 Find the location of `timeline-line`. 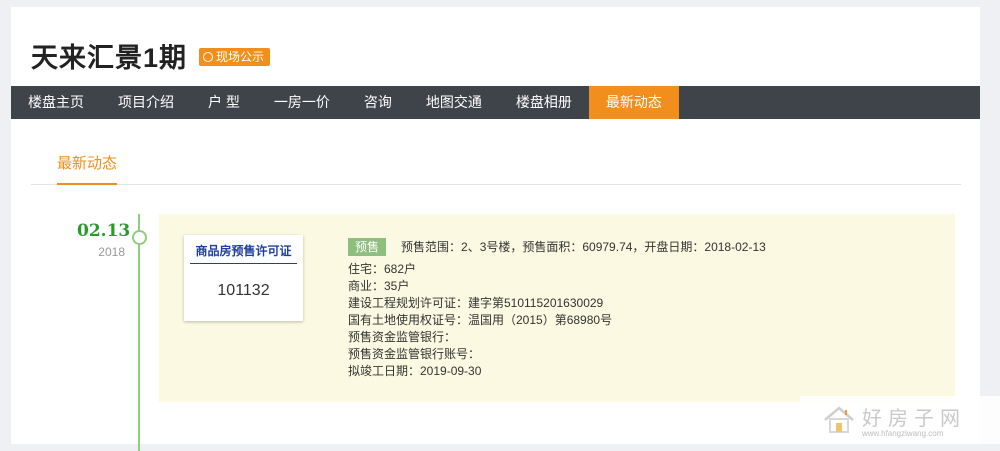

timeline-line is located at coordinates (139, 332).